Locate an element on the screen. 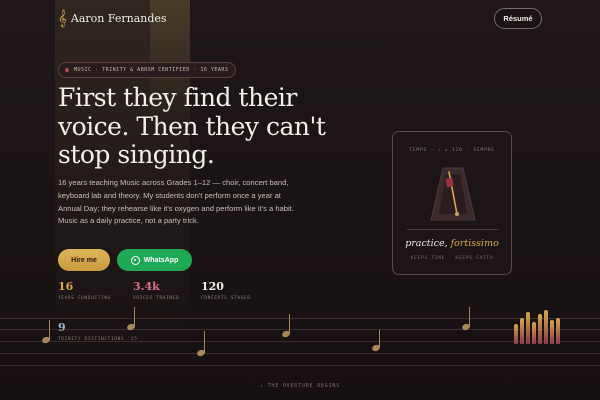 The width and height of the screenshot is (600, 400). hire-me-button: Hire me is located at coordinates (84, 260).